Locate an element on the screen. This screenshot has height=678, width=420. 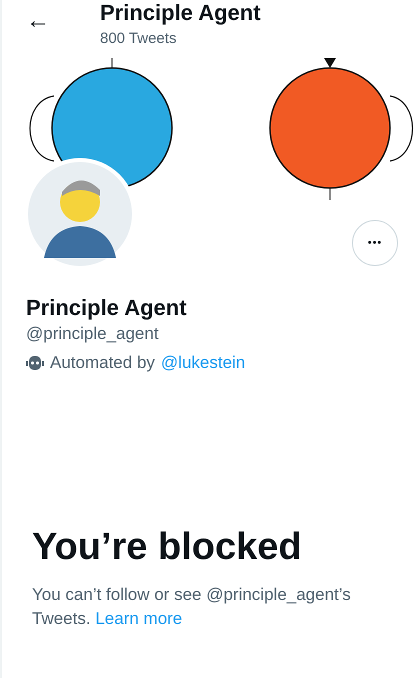
back-button: ← is located at coordinates (38, 21).